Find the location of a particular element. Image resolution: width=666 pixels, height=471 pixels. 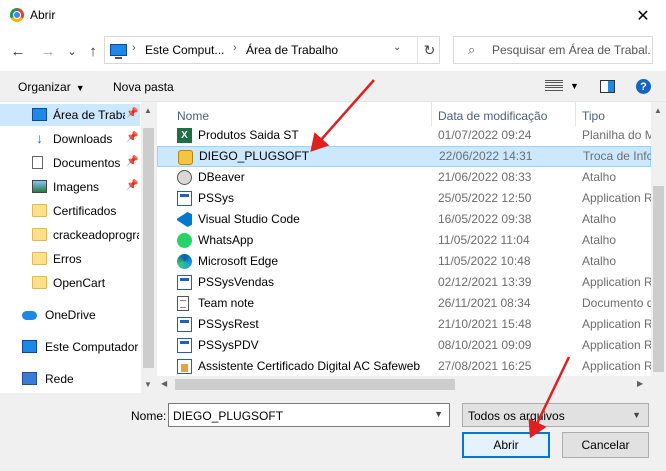

sidebar-item-opencart: OpenCart is located at coordinates (70, 283).